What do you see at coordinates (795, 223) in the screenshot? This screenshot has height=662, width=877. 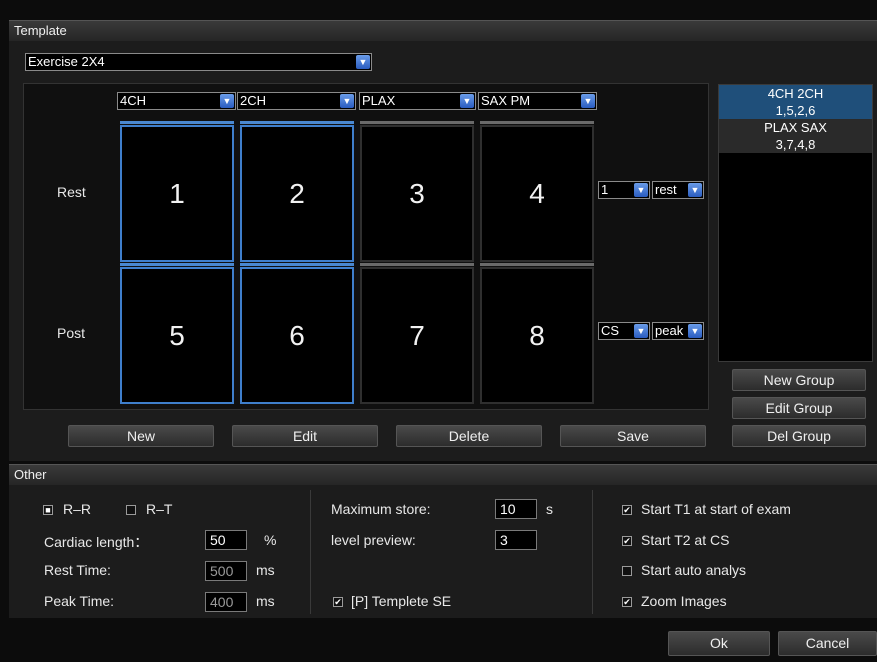 I see `group-list: 4CH 2CH 1,5,2,6 PLAX SAX 3,7,4,8` at bounding box center [795, 223].